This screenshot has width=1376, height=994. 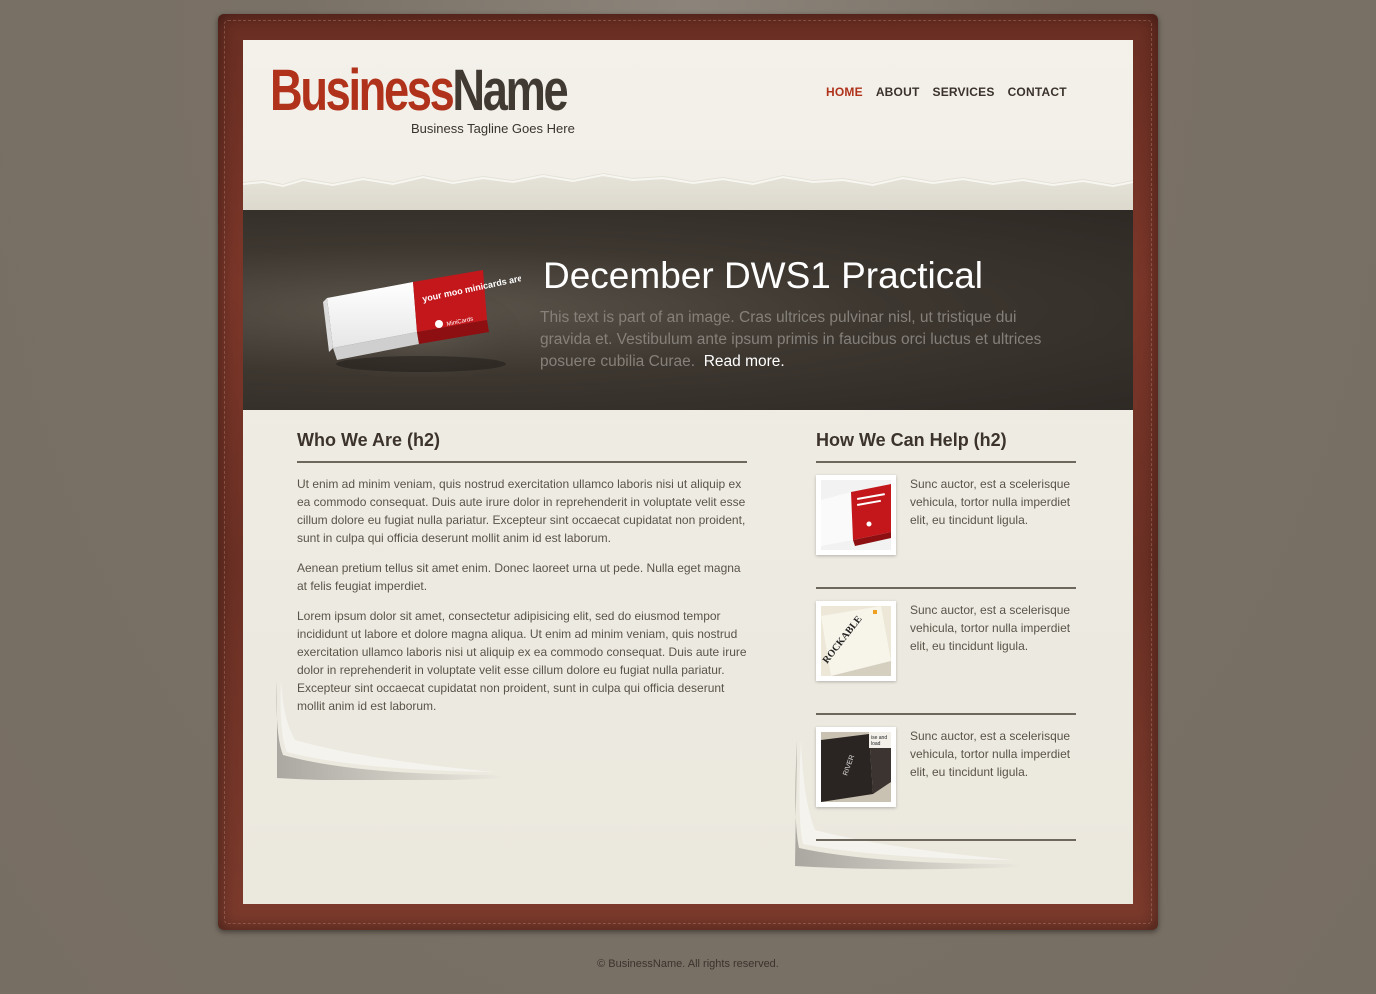 What do you see at coordinates (688, 191) in the screenshot?
I see `torn-paper-edge` at bounding box center [688, 191].